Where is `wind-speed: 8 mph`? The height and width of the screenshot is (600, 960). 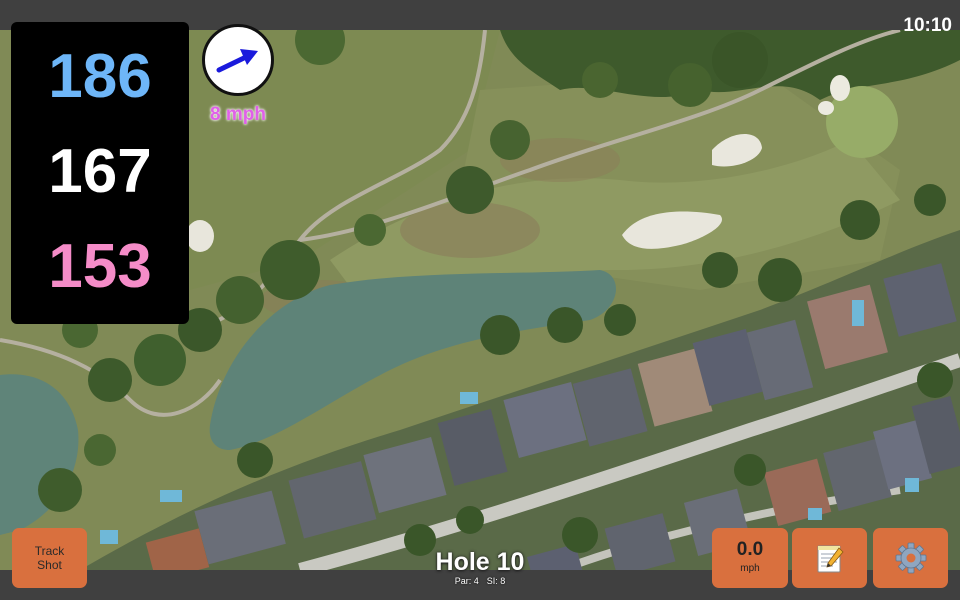 wind-speed: 8 mph is located at coordinates (238, 114).